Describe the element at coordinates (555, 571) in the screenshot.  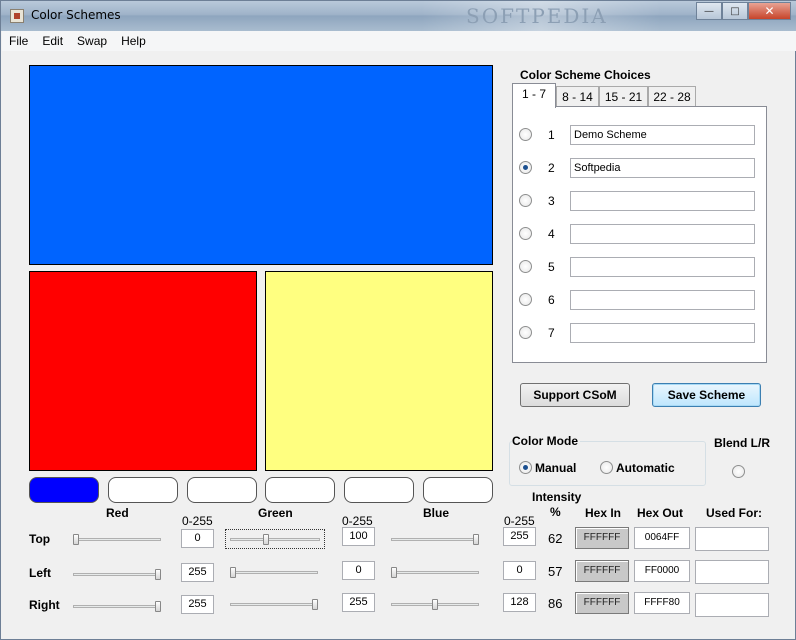
I see `left-intensity-value: 57` at that location.